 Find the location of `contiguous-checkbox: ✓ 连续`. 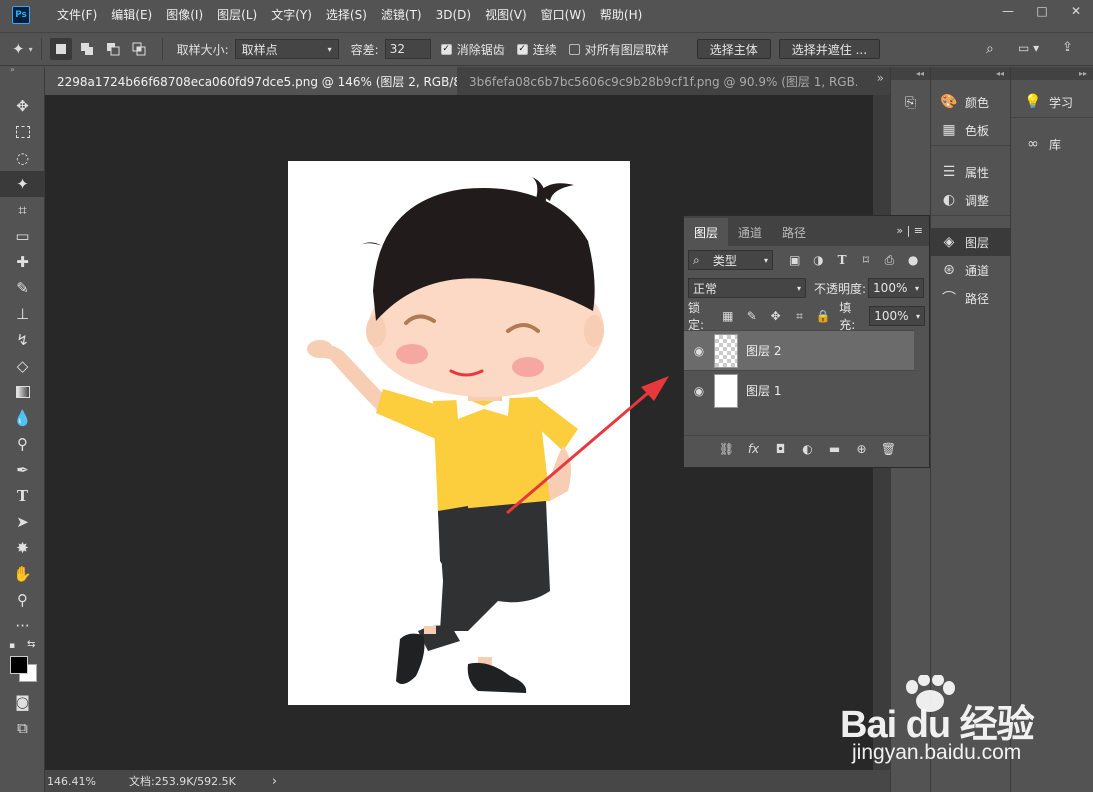

contiguous-checkbox: ✓ 连续 is located at coordinates (536, 49).